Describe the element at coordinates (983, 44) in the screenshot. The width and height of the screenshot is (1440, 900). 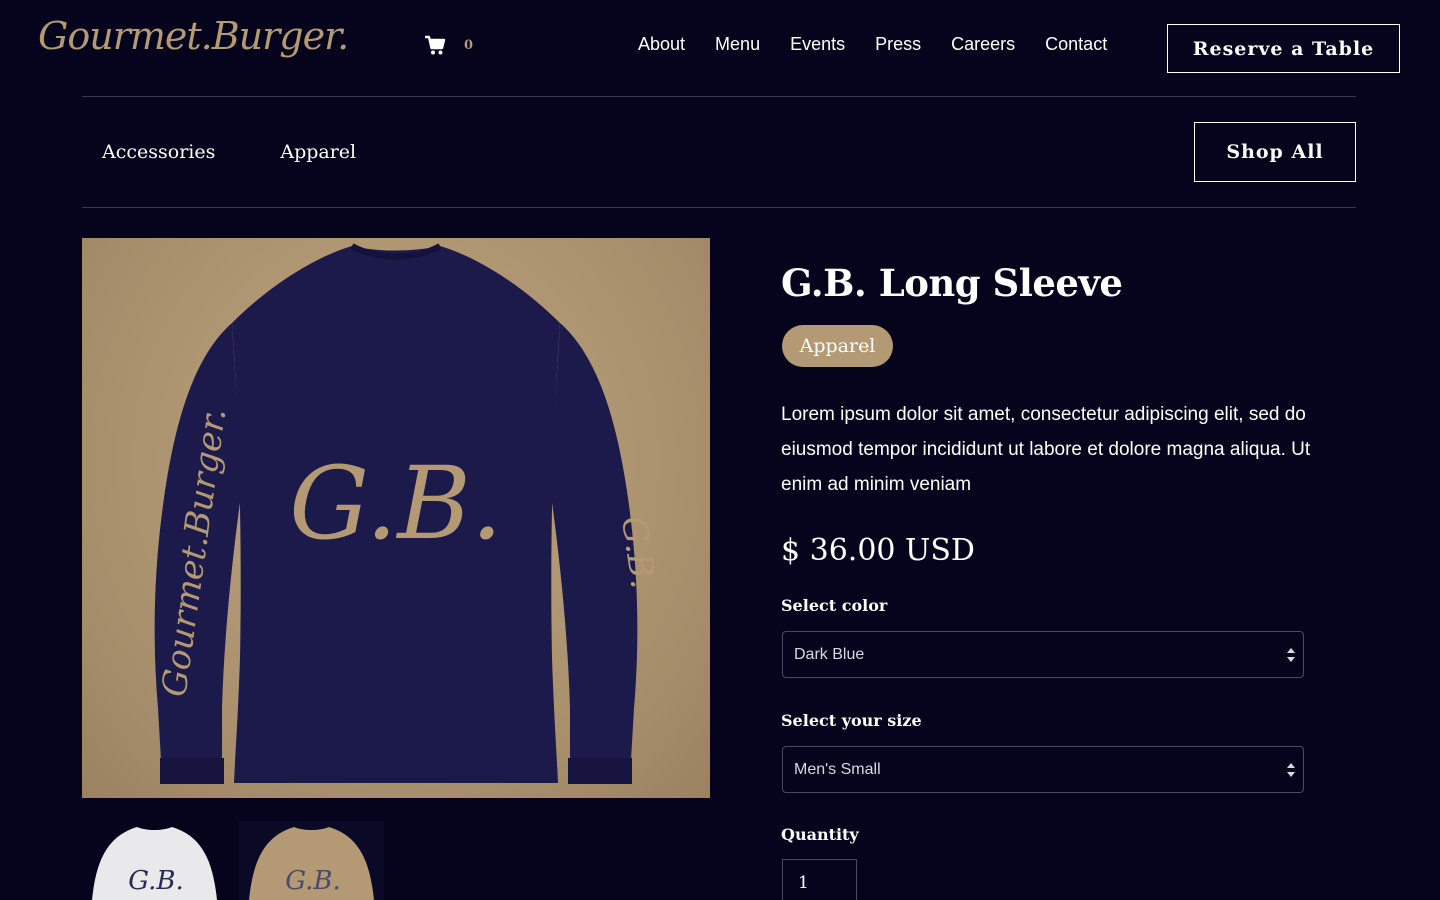
I see `nav-careers: Careers` at that location.